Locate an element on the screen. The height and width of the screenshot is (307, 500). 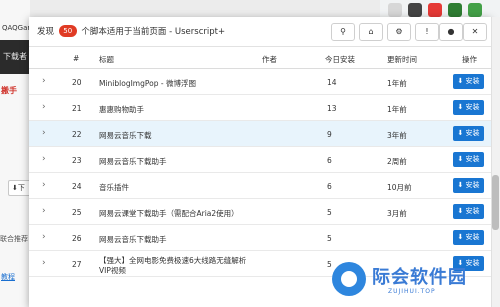
watermark-text: 际会软件园 is located at coordinates (419, 277).